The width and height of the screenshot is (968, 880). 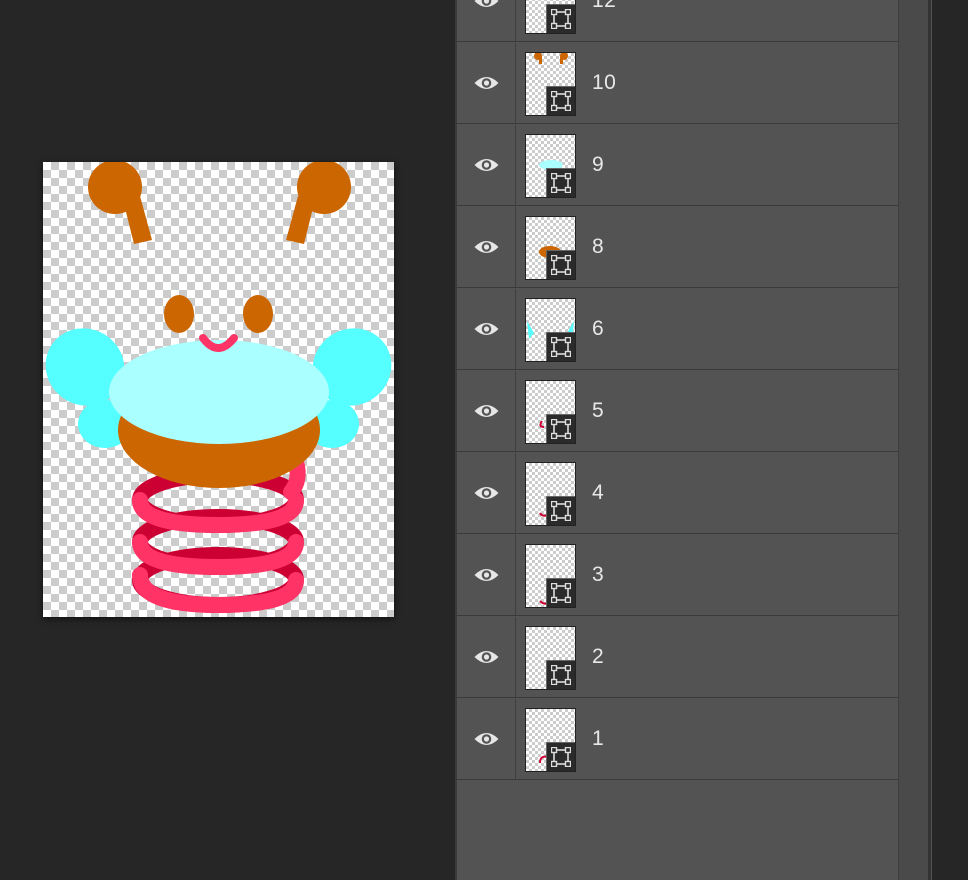 What do you see at coordinates (677, 739) in the screenshot?
I see `layer-row: 1` at bounding box center [677, 739].